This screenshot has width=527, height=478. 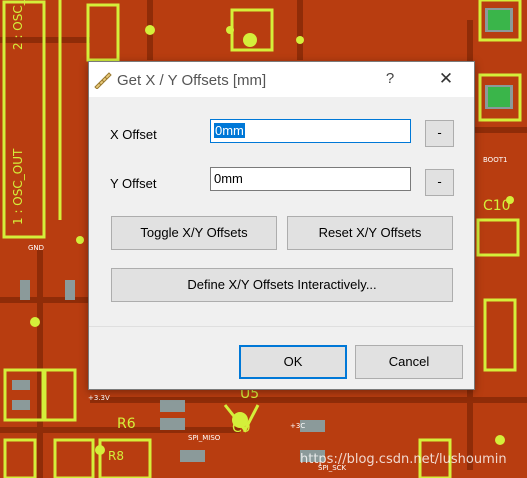 I want to click on y-offset-dash-button: -, so click(x=439, y=182).